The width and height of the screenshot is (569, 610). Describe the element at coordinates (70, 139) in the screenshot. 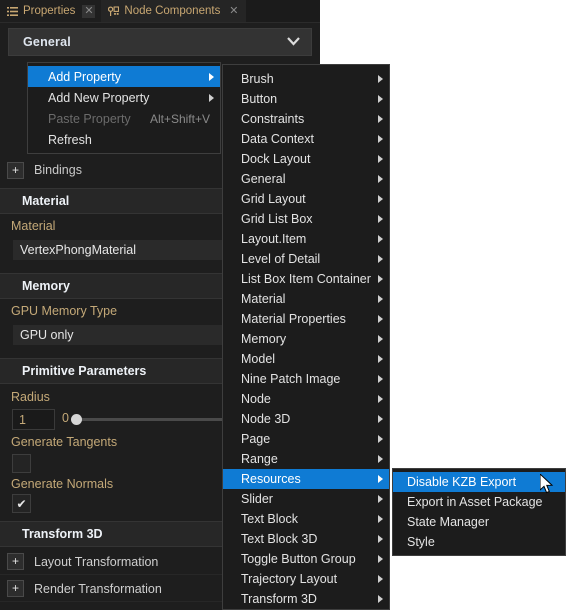

I see `menu-item-label: Refresh` at that location.